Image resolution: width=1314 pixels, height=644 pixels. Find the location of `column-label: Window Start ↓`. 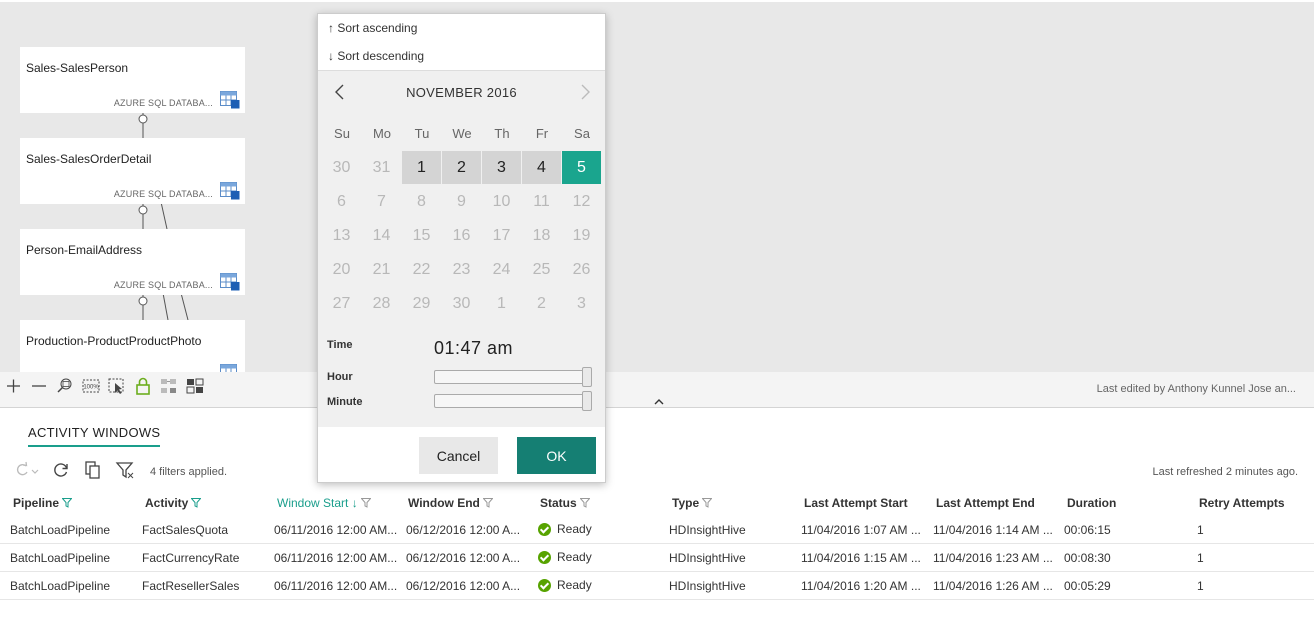

column-label: Window Start ↓ is located at coordinates (317, 503).